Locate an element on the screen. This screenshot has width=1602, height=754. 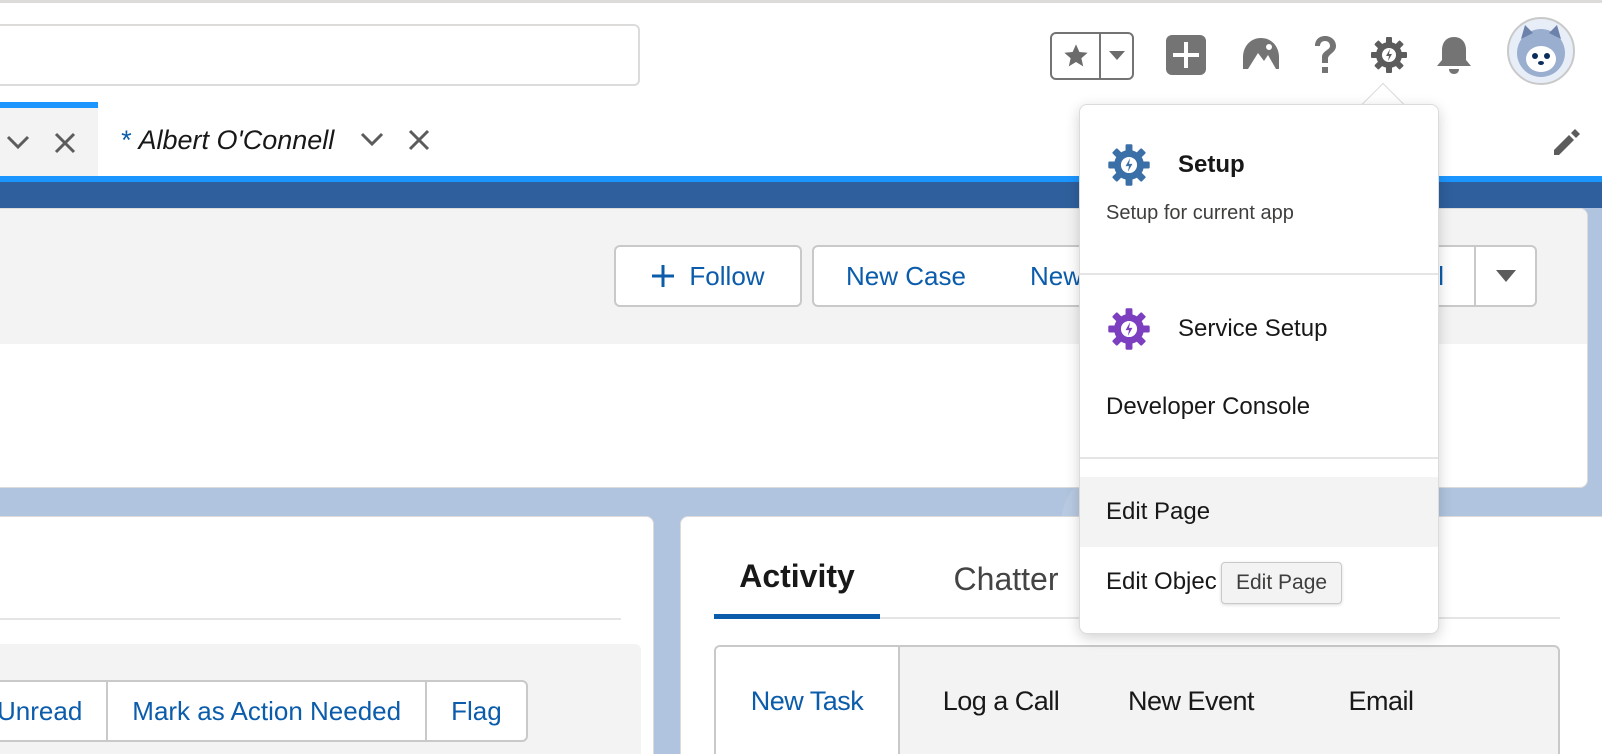
plus-icon is located at coordinates (663, 276).